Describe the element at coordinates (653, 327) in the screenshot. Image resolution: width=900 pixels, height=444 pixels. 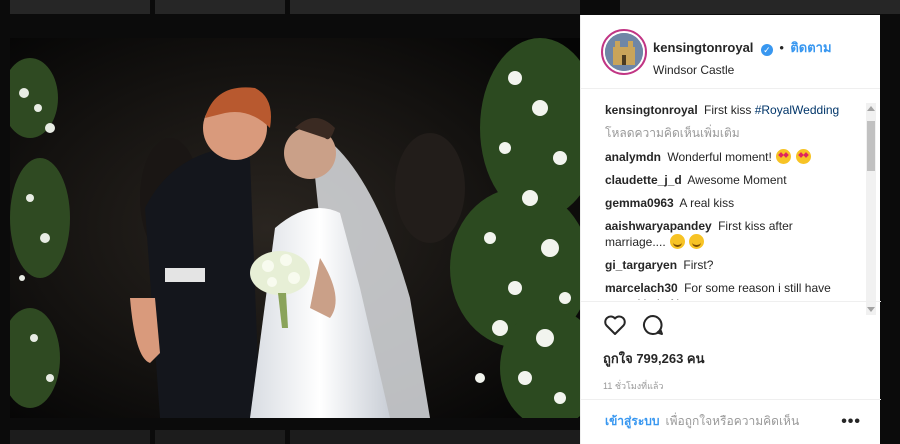
I see `speech-bubble-icon` at that location.